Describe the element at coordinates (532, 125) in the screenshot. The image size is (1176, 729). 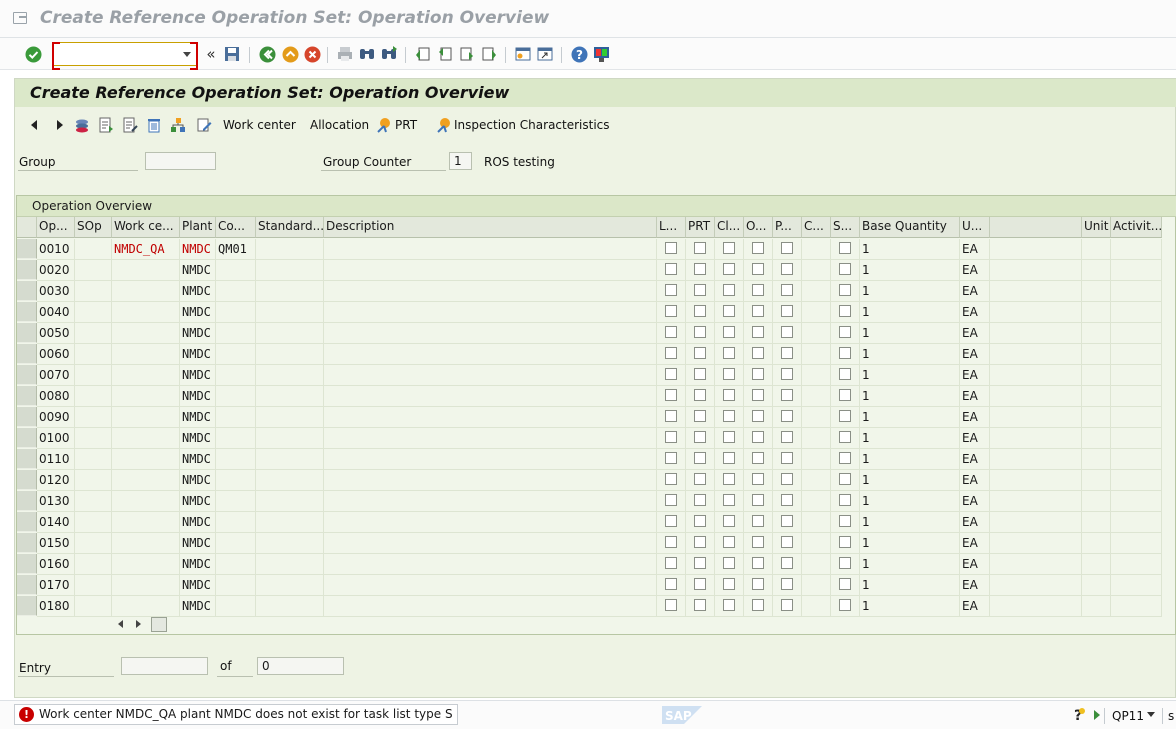
I see `inspection-characteristics-button: Inspection Characteristics` at that location.